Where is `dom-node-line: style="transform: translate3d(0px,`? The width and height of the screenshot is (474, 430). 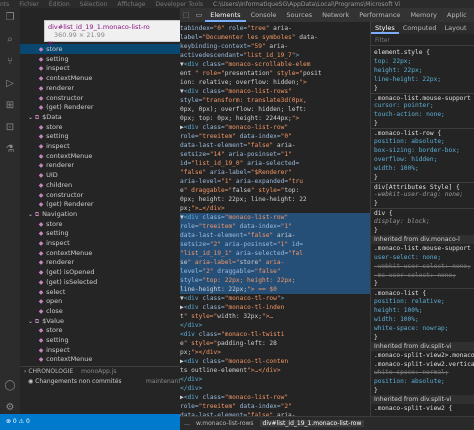 dom-node-line: style="transform: translate3d(0px, is located at coordinates (275, 100).